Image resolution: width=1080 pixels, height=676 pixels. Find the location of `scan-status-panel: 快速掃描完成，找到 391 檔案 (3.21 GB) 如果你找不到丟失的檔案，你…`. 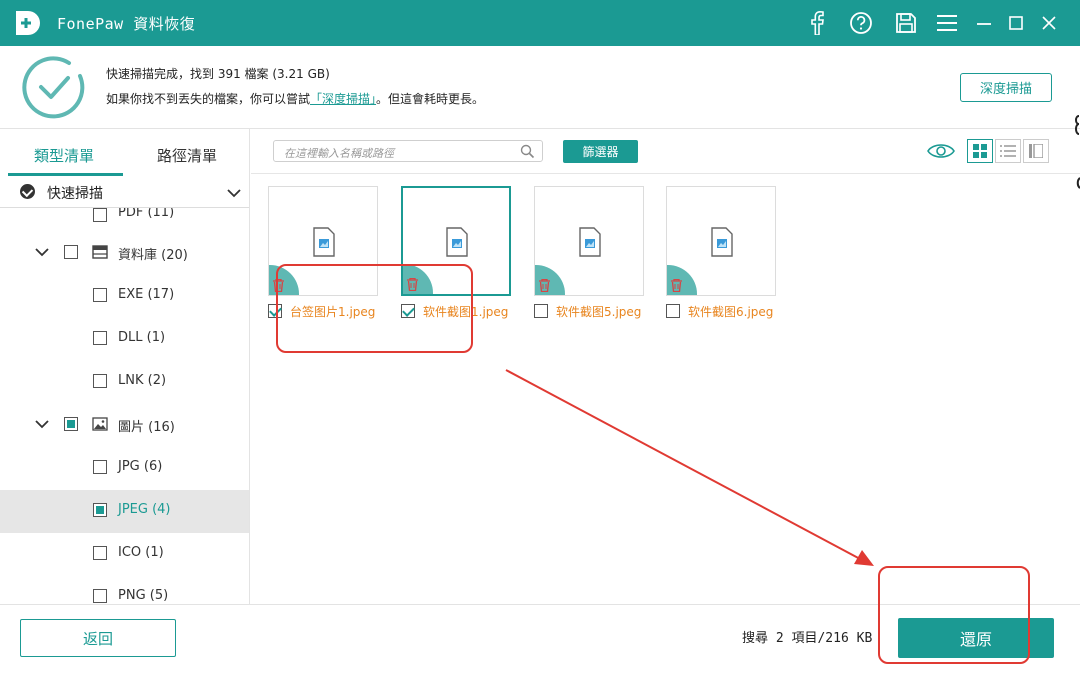

scan-status-panel: 快速掃描完成，找到 391 檔案 (3.21 GB) 如果你找不到丟失的檔案，你… is located at coordinates (540, 87).